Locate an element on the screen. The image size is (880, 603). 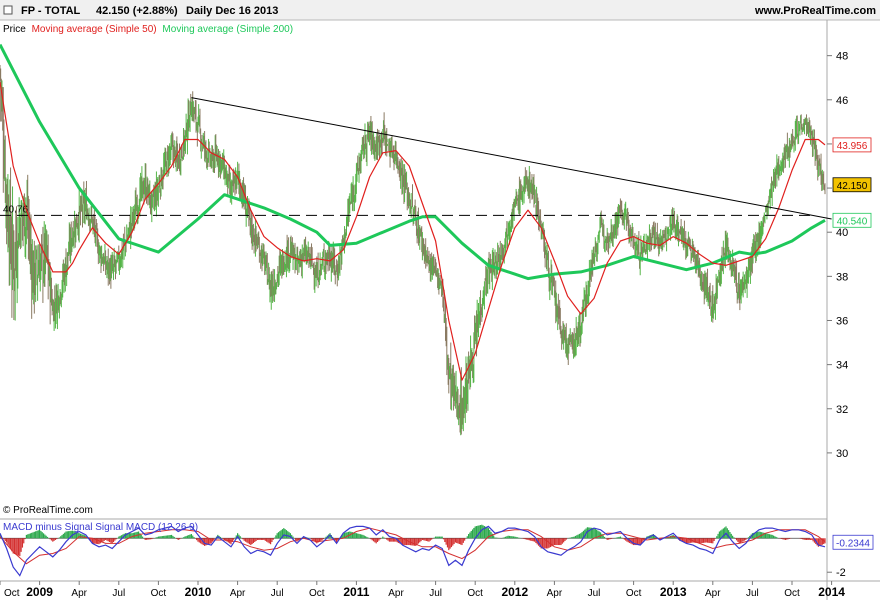
watermark-text: © ProRealTime.com is located at coordinates (48, 510).